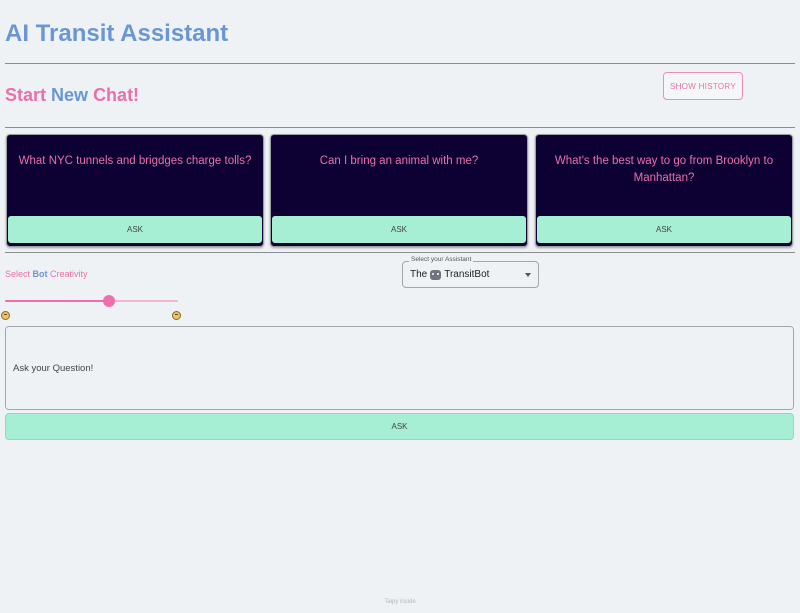 This screenshot has height=613, width=800. Describe the element at coordinates (399, 161) in the screenshot. I see `suggestion-question: Can I bring an animal with me?` at that location.